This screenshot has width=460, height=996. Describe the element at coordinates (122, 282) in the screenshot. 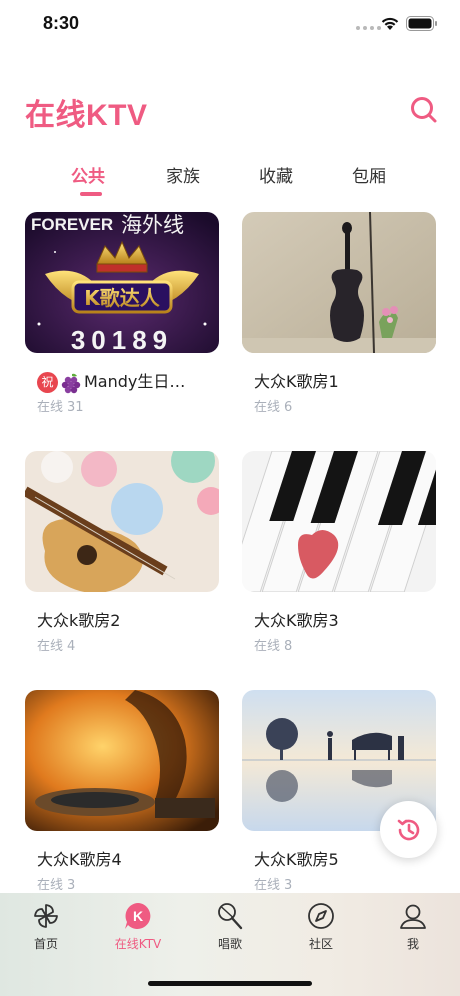

I see `room-thumbnail: FOREVER 海外线 K歌达人 30189` at that location.